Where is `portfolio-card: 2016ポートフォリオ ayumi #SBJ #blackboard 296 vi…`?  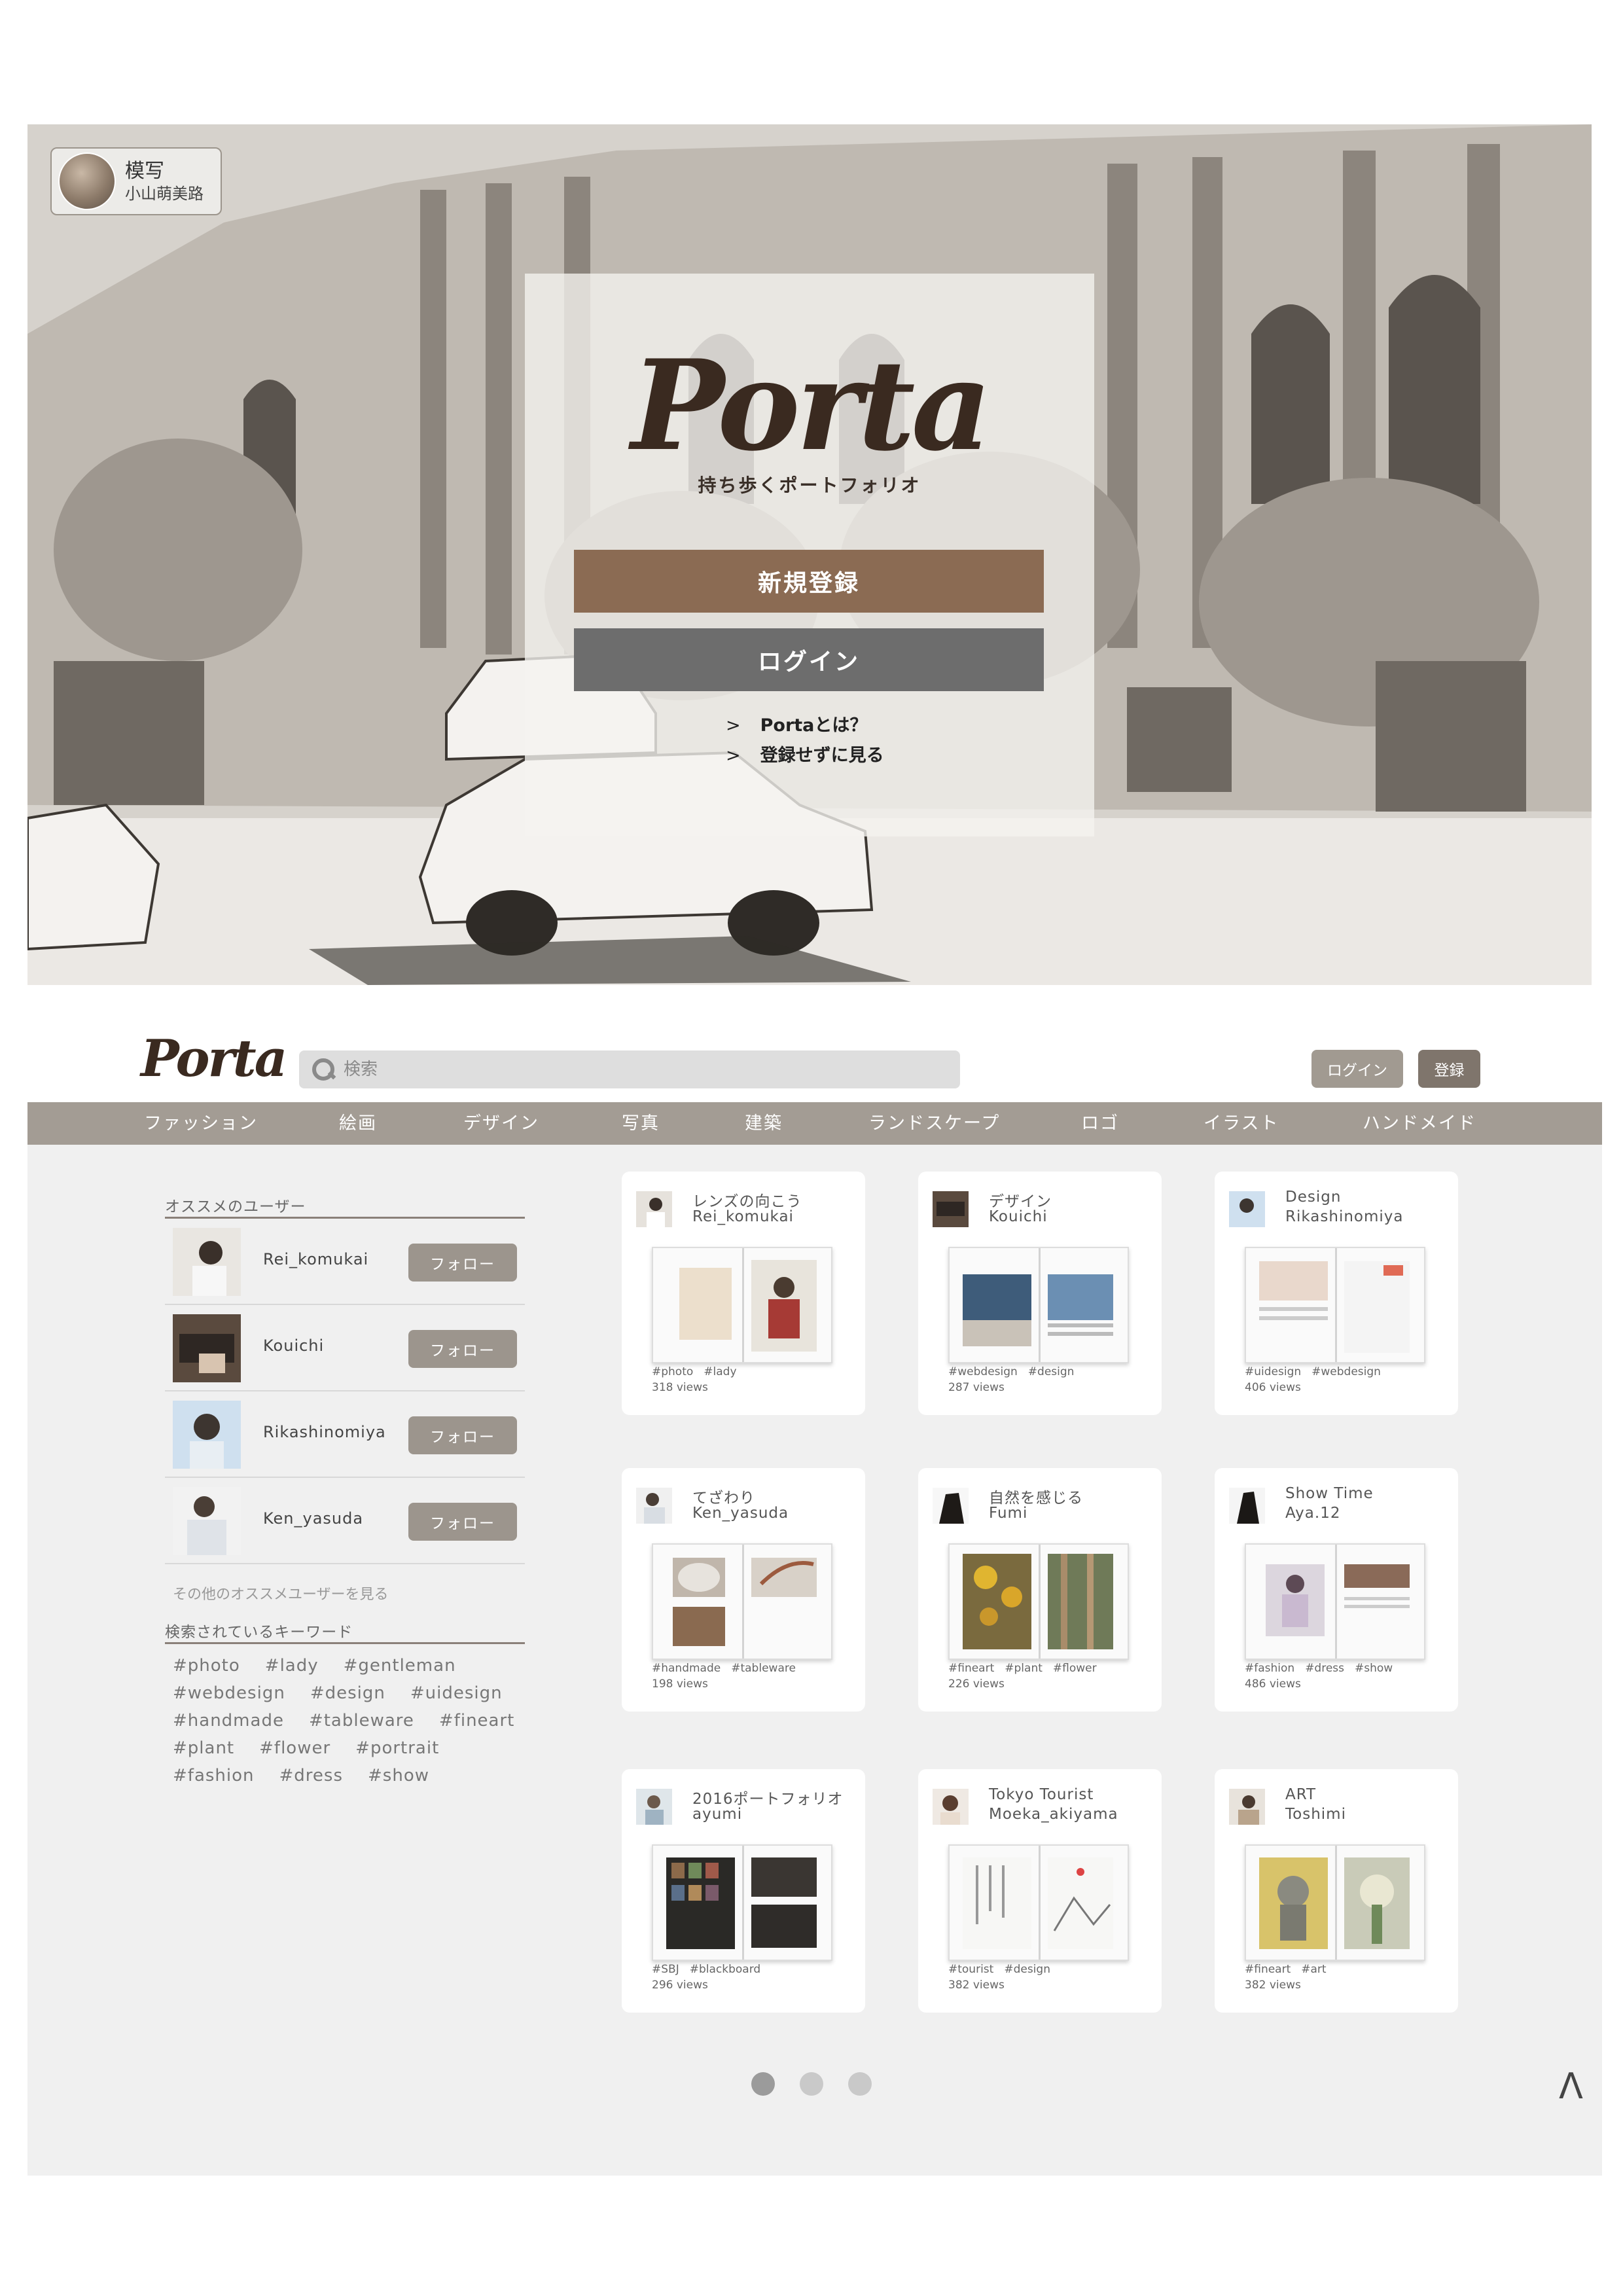
portfolio-card: 2016ポートフォリオ ayumi #SBJ #blackboard 296 vi… is located at coordinates (743, 1891).